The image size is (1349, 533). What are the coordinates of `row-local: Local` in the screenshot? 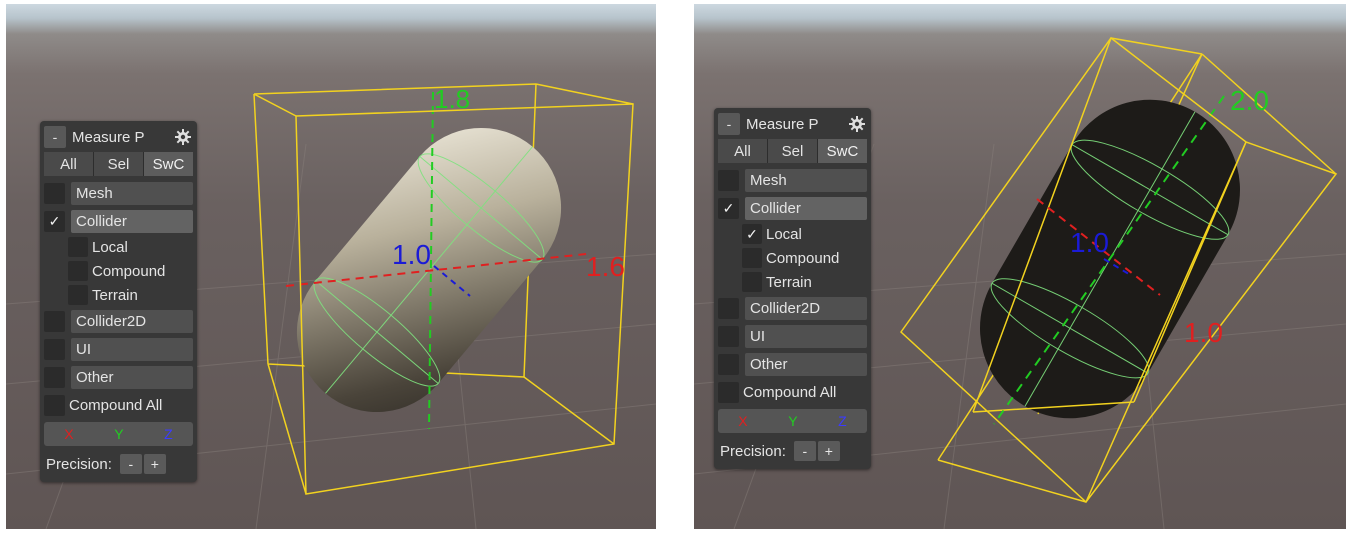 It's located at (118, 247).